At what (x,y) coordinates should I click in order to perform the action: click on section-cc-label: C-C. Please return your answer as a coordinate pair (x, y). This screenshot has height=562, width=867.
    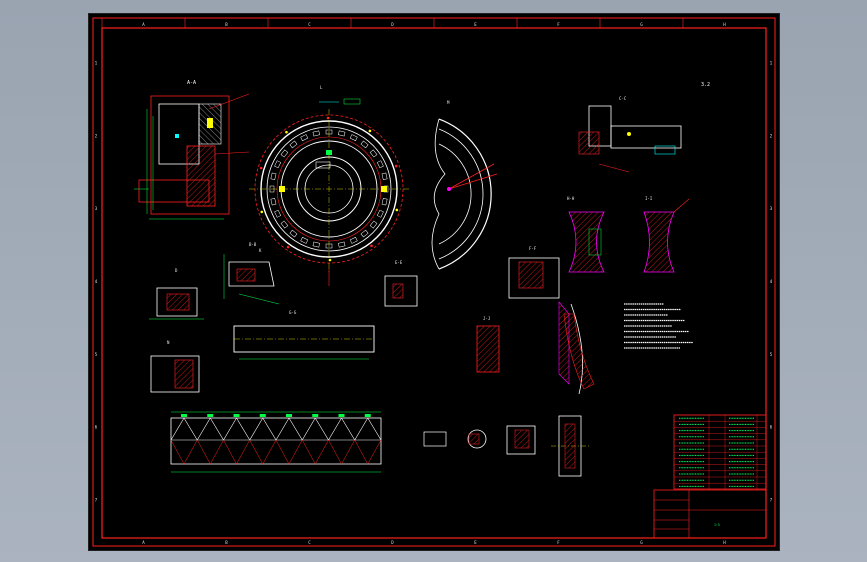
    Looking at the image, I should click on (623, 98).